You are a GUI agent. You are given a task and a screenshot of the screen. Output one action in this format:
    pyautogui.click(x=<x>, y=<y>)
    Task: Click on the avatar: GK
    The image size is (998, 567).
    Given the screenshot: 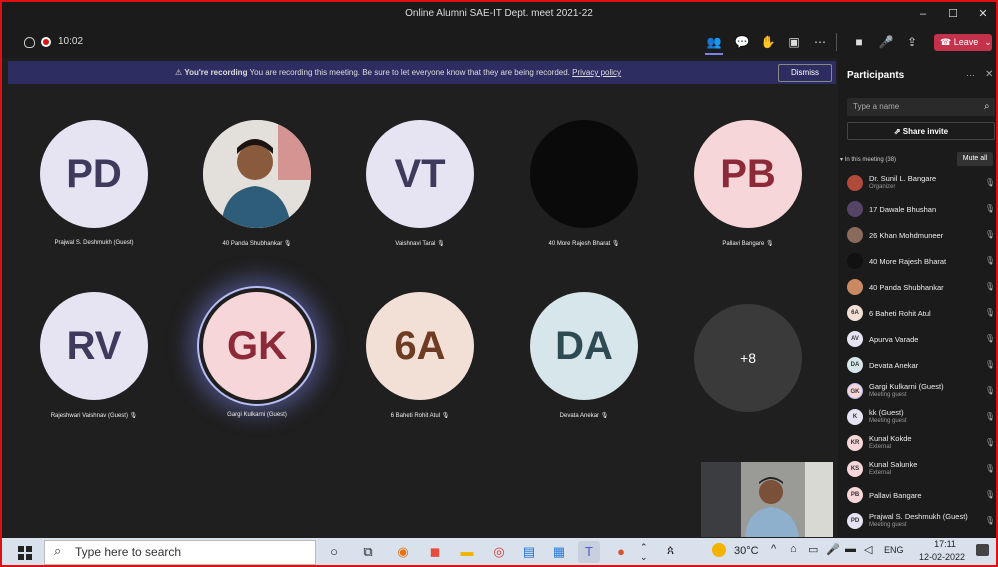 What is the action you would take?
    pyautogui.click(x=257, y=346)
    